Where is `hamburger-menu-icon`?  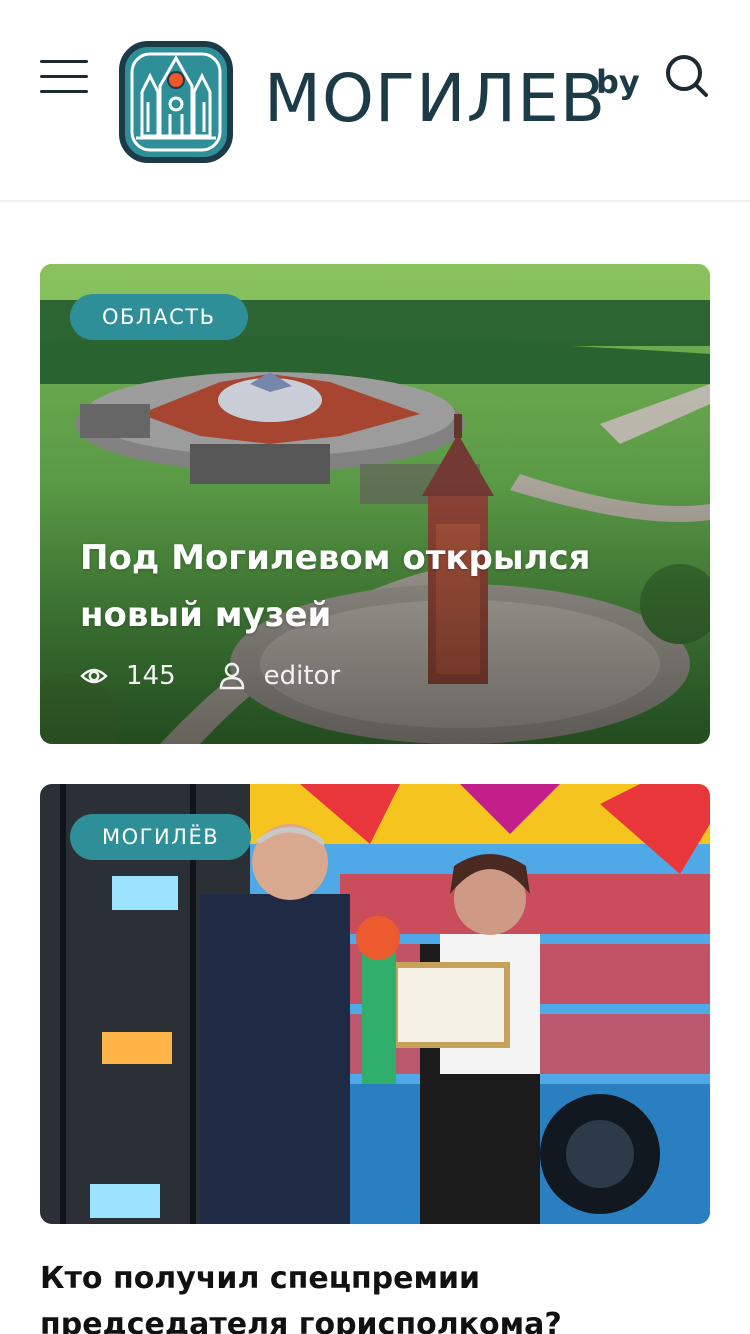 hamburger-menu-icon is located at coordinates (64, 77).